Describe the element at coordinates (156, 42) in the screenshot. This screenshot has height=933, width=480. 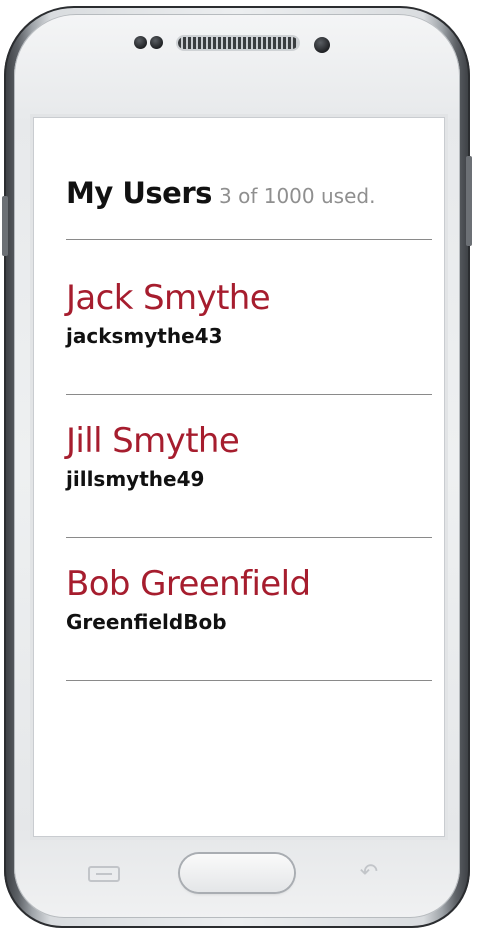
I see `light-sensor-icon` at that location.